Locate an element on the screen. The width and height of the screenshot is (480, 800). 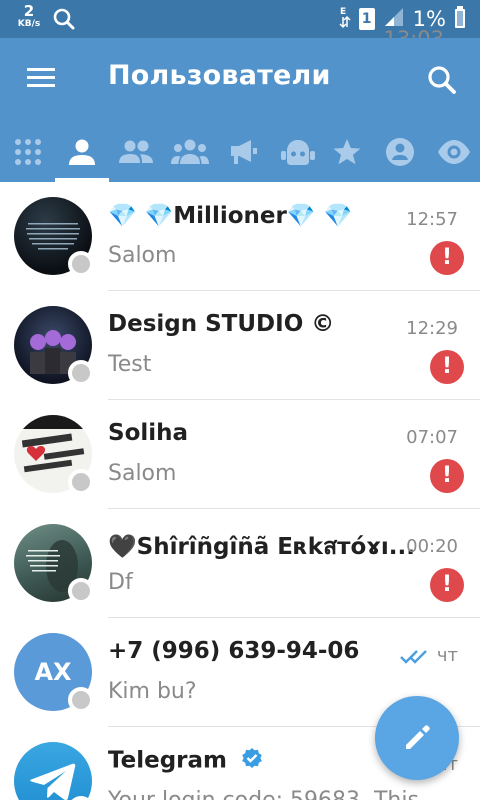
two-users-icon is located at coordinates (136, 151).